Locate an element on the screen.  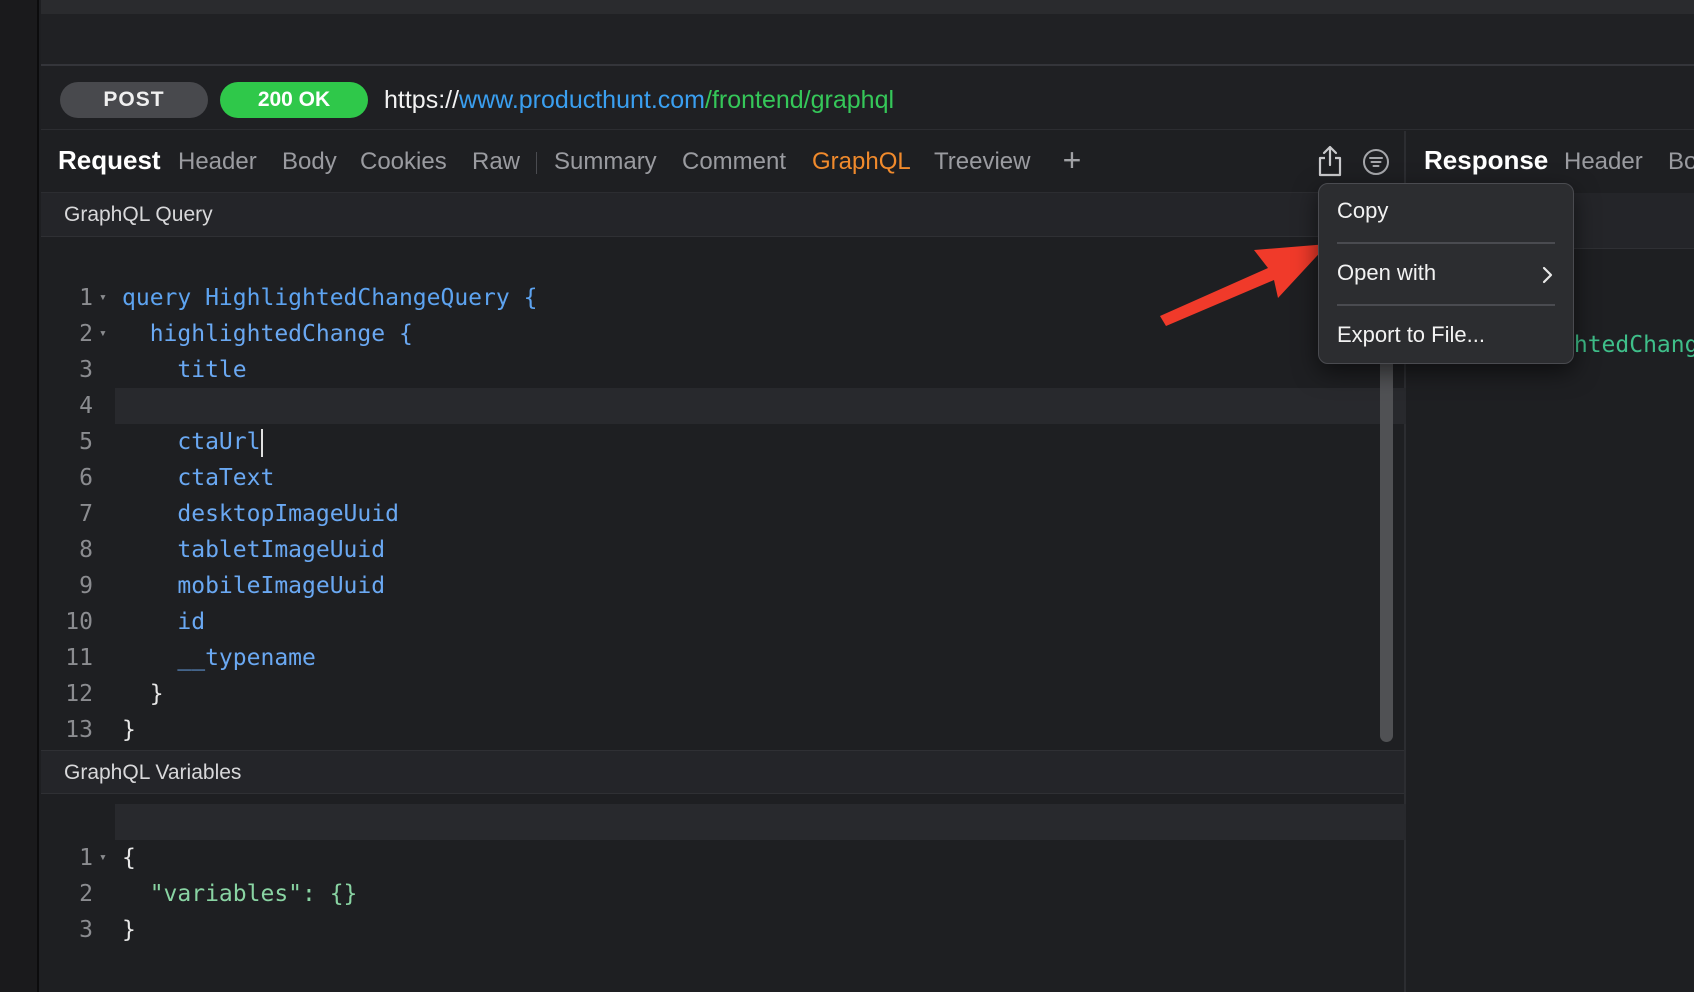
code-line: 10 id is located at coordinates (135, 622).